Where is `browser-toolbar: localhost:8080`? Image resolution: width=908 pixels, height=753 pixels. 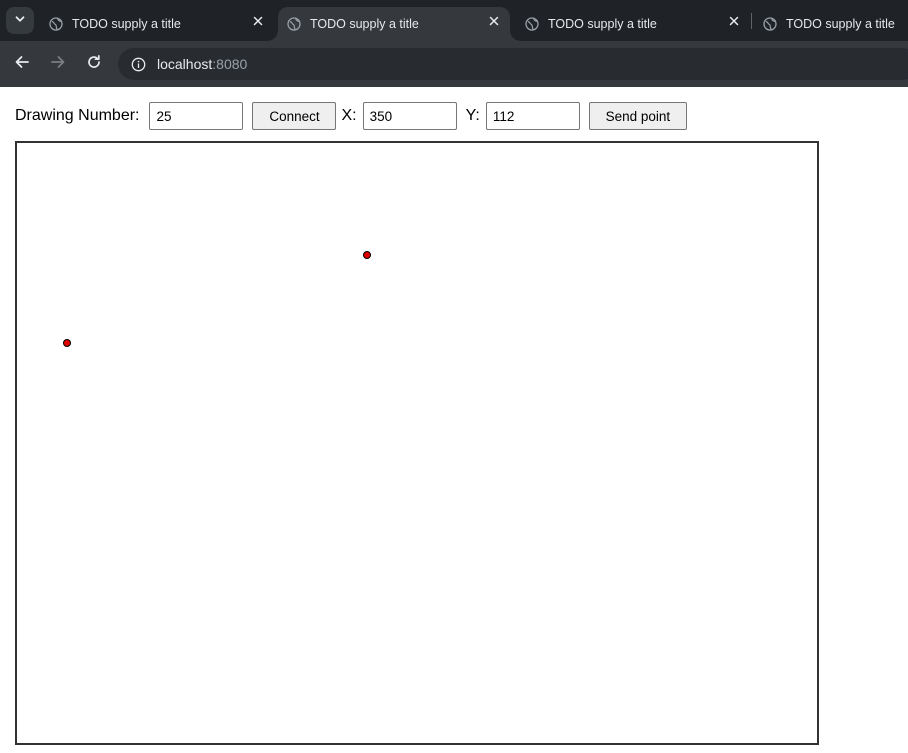 browser-toolbar: localhost:8080 is located at coordinates (454, 64).